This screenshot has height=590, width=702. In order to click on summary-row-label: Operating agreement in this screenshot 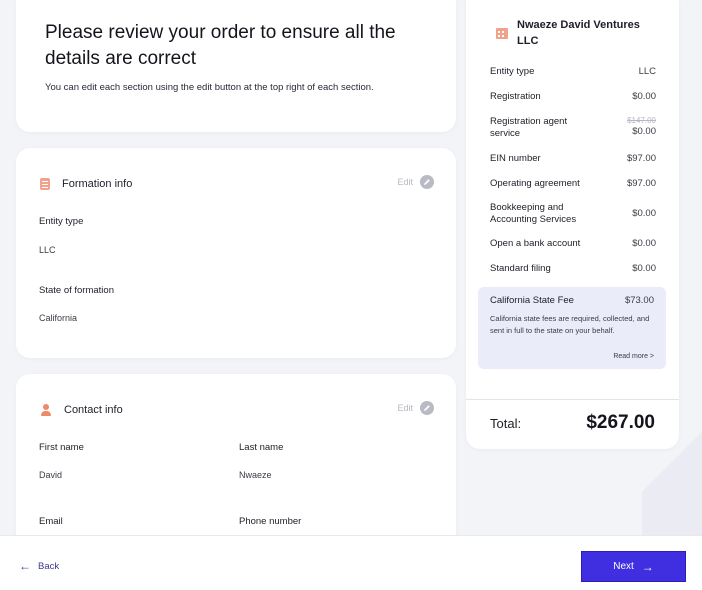, I will do `click(535, 183)`.